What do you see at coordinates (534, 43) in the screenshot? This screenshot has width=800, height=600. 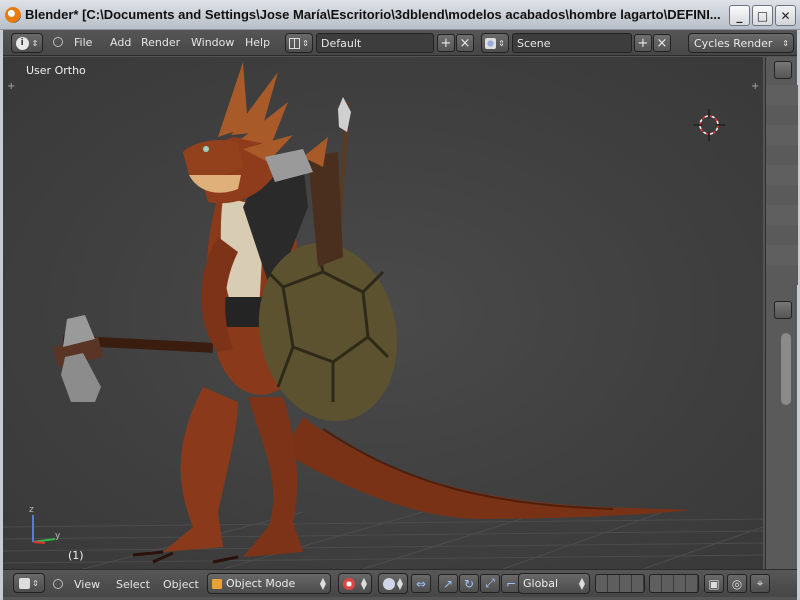 I see `scene-name: Scene` at bounding box center [534, 43].